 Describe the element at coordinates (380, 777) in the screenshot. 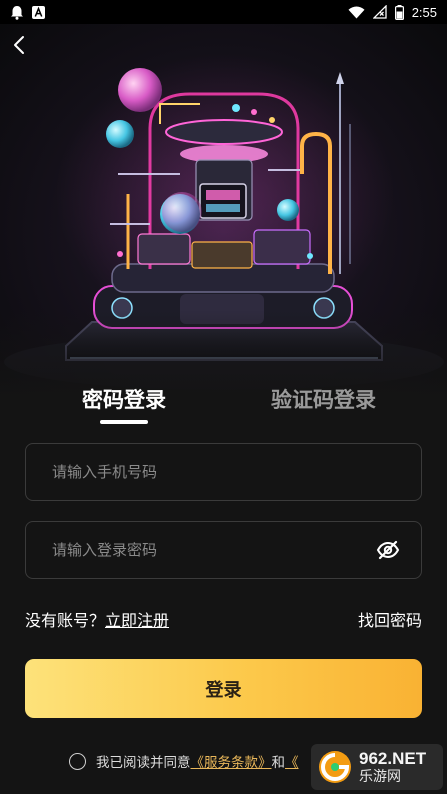

I see `watermark-name: 乐游网` at that location.